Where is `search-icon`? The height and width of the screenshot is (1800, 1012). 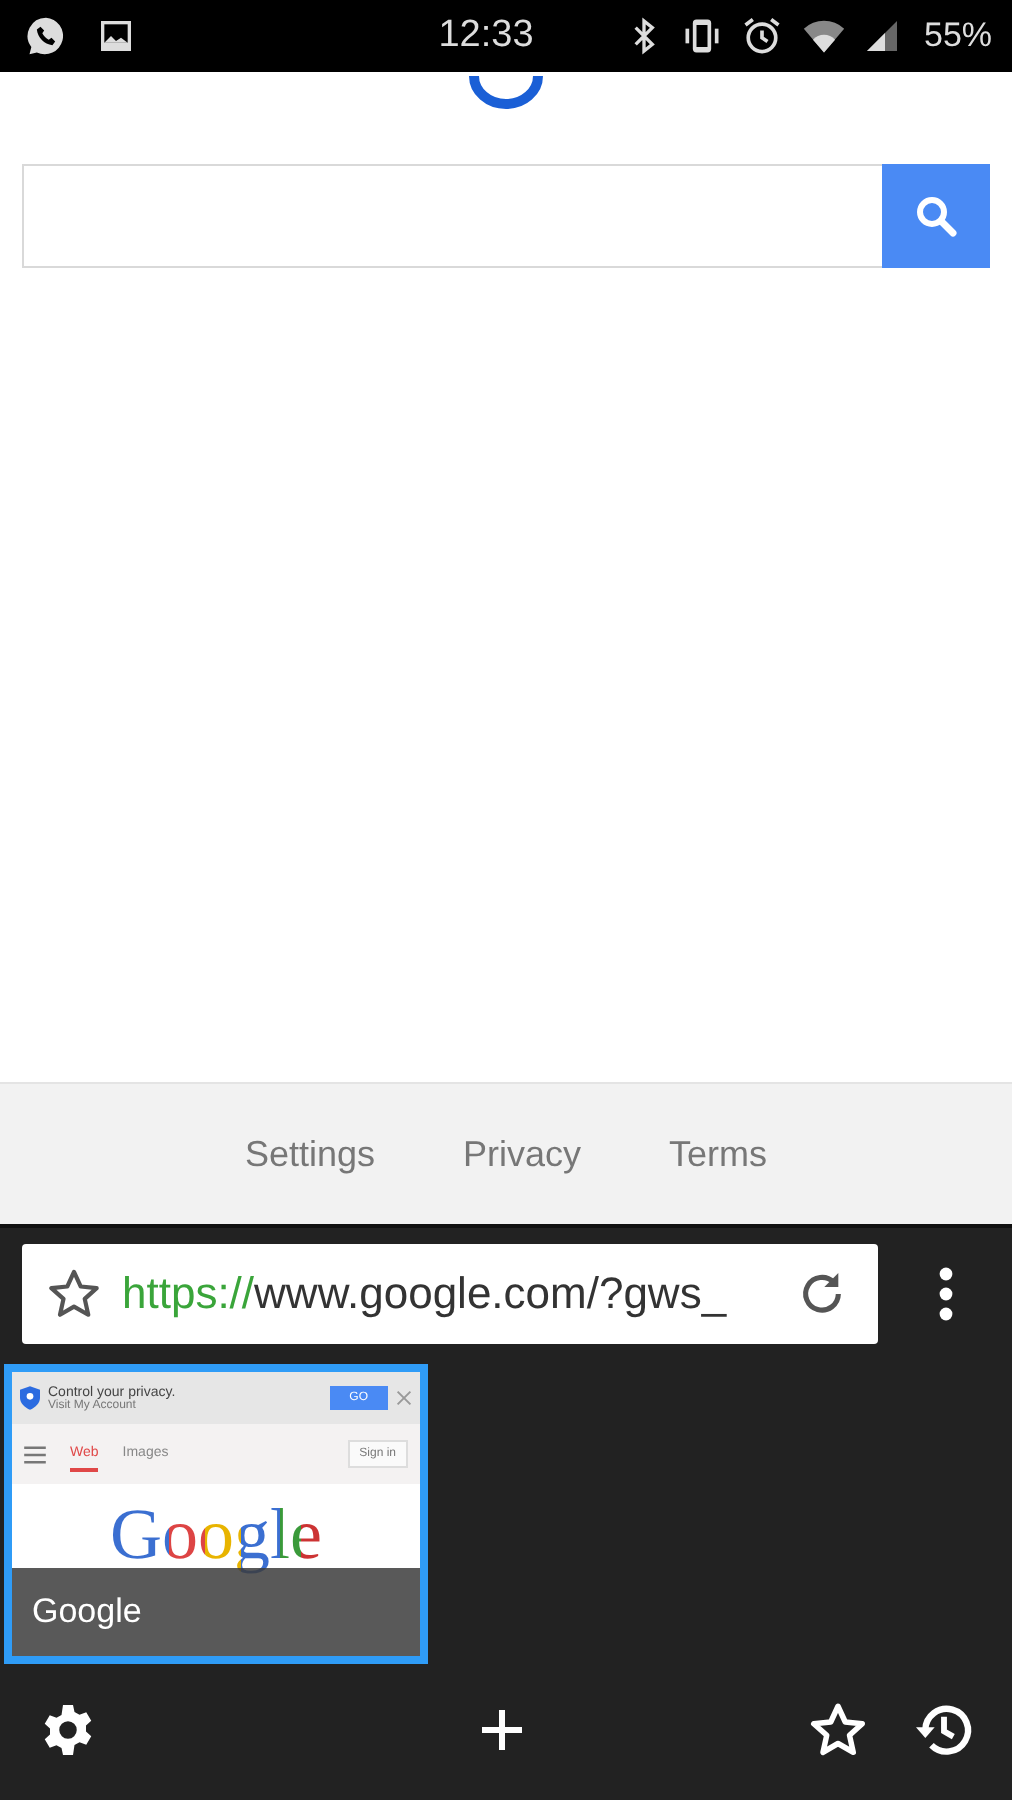
search-icon is located at coordinates (936, 216).